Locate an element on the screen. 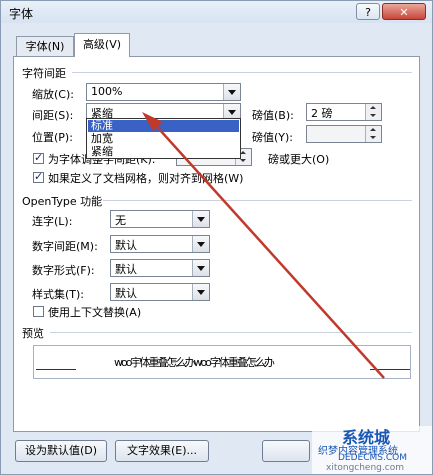 The image size is (433, 475). preview-text: woo宇体重叠怎么办woo字体重叠怎么办 is located at coordinates (194, 362).